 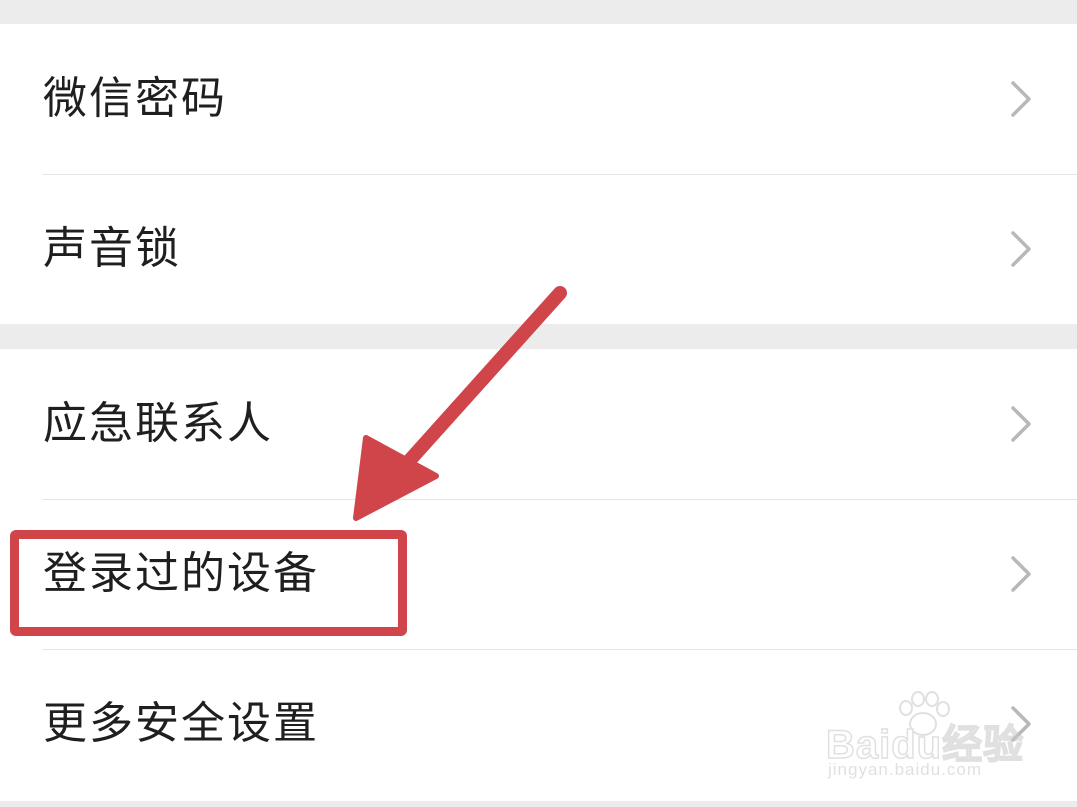 I want to click on row-label: 更多安全设置, so click(x=181, y=723).